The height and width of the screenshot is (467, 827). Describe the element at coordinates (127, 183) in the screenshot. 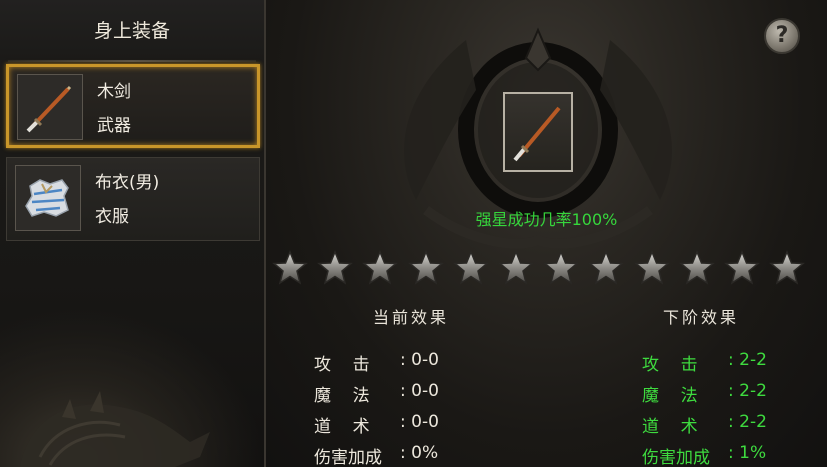

I see `equipment-name: 布衣(男)` at that location.